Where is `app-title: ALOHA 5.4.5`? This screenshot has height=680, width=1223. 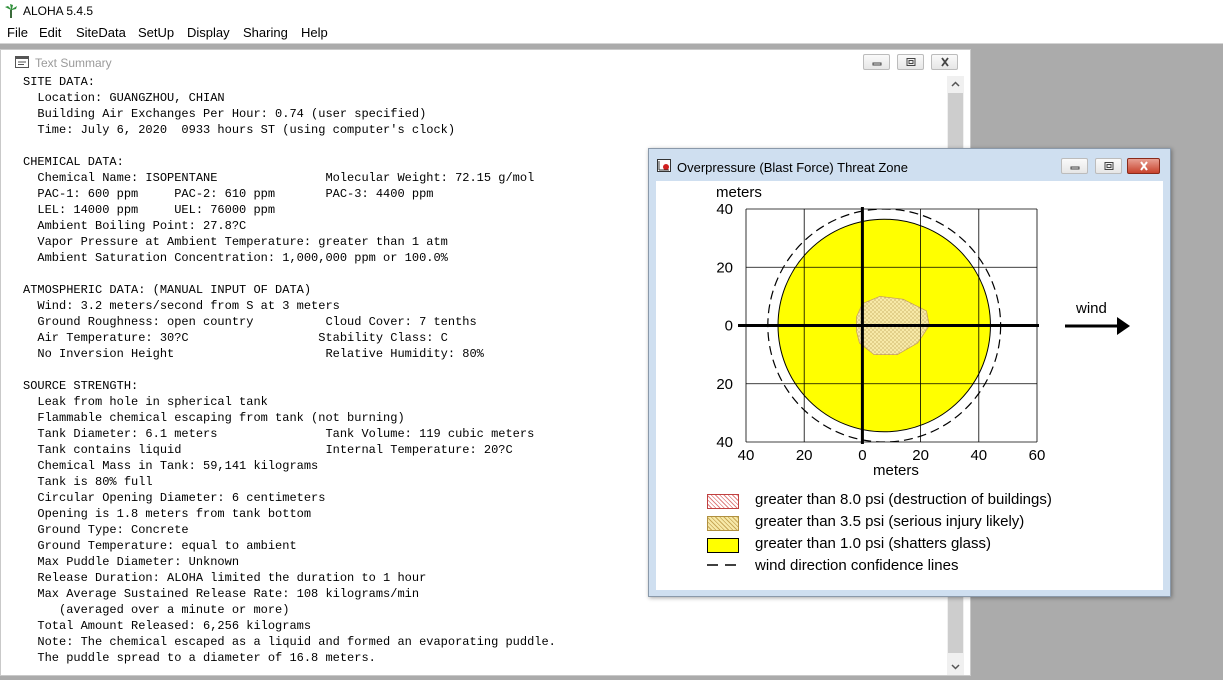 app-title: ALOHA 5.4.5 is located at coordinates (58, 11).